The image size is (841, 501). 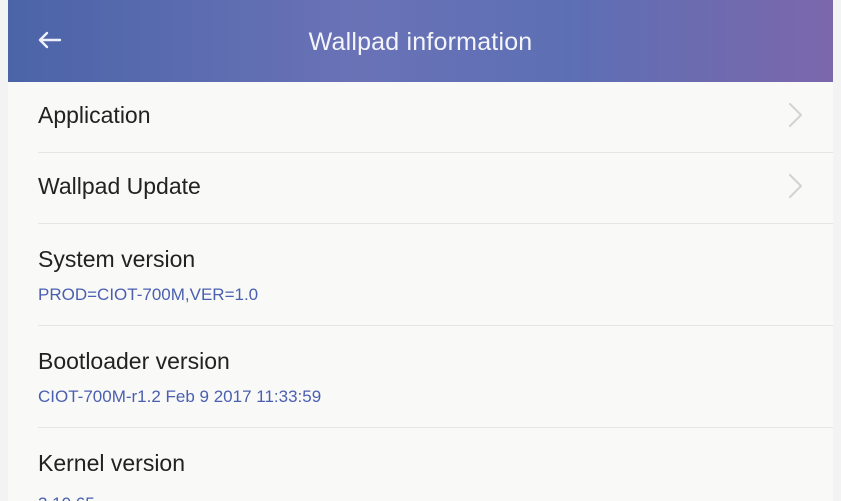 What do you see at coordinates (112, 463) in the screenshot?
I see `info-item-title: Kernel version` at bounding box center [112, 463].